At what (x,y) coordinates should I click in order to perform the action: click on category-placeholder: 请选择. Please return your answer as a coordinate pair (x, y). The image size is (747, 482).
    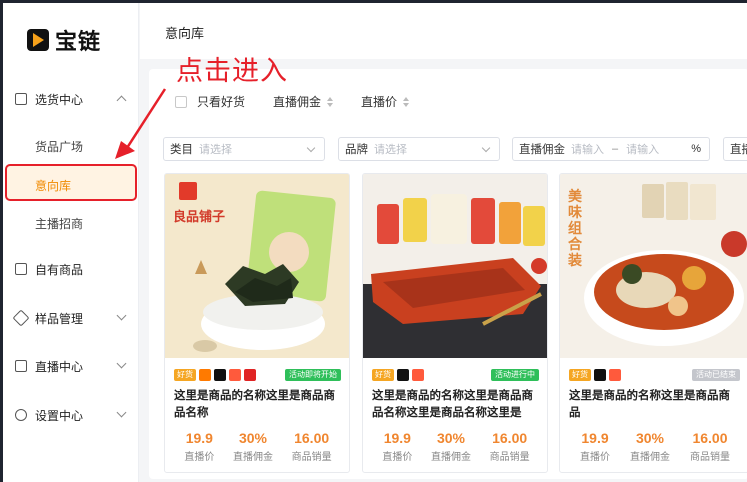
    Looking at the image, I should click on (215, 150).